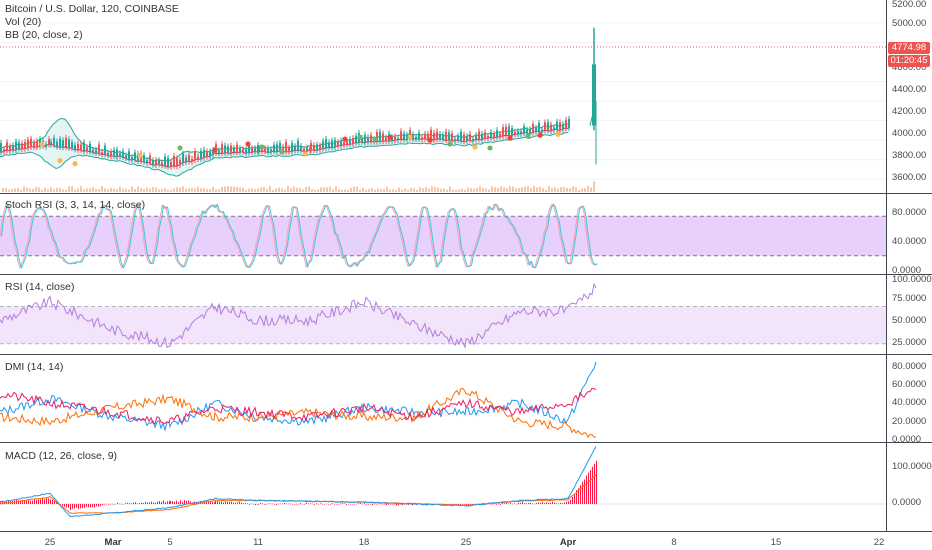 The width and height of the screenshot is (932, 550). I want to click on stoch-rsi-legend: Stoch RSI (3, 3, 14, 14, close), so click(75, 205).